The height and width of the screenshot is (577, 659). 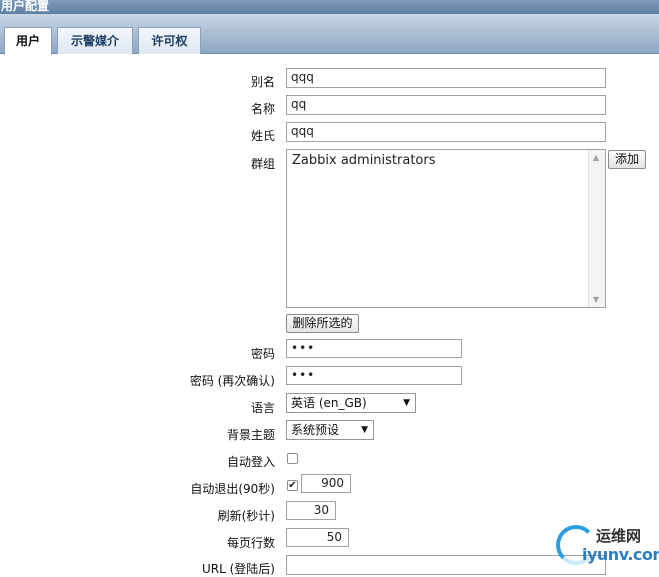 What do you see at coordinates (596, 299) in the screenshot?
I see `scroll-down-icon: ▼` at bounding box center [596, 299].